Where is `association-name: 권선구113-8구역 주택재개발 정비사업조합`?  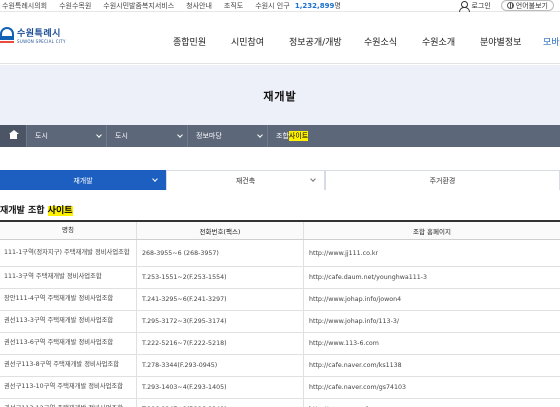
association-name: 권선구113-8구역 주택재개발 정비사업조합 is located at coordinates (68, 365).